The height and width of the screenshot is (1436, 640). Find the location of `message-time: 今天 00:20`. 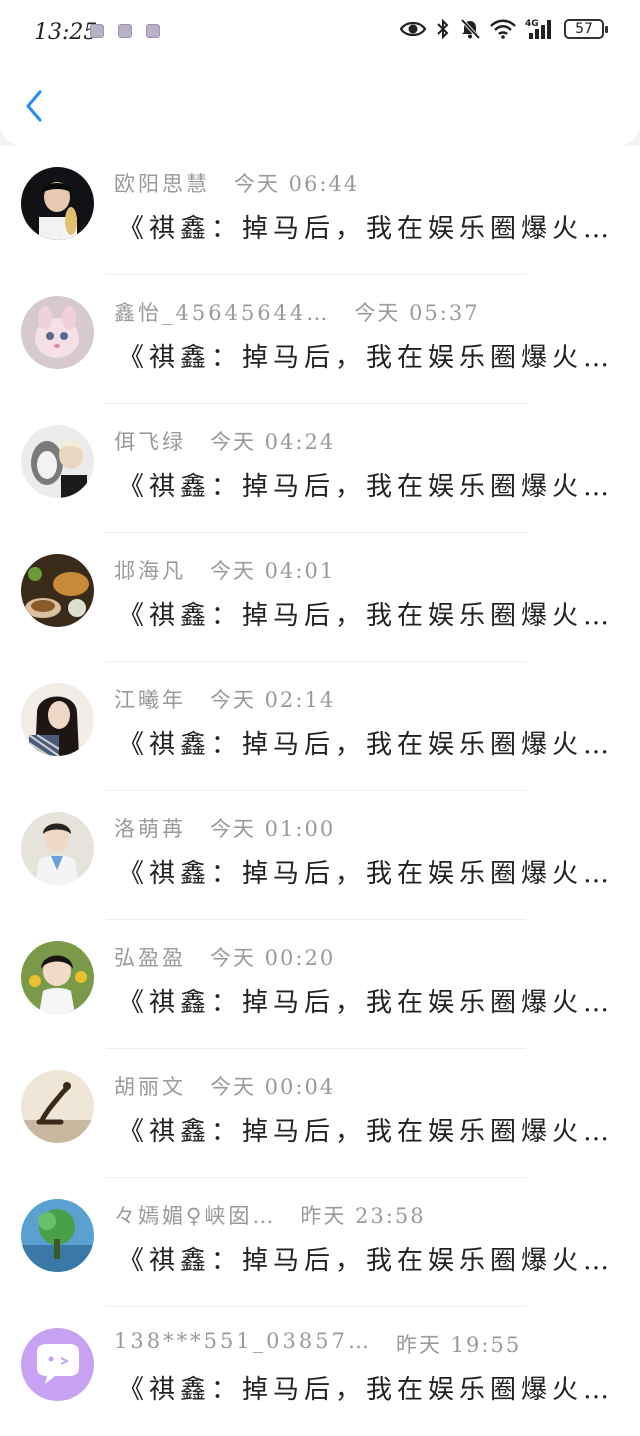

message-time: 今天 00:20 is located at coordinates (273, 958).